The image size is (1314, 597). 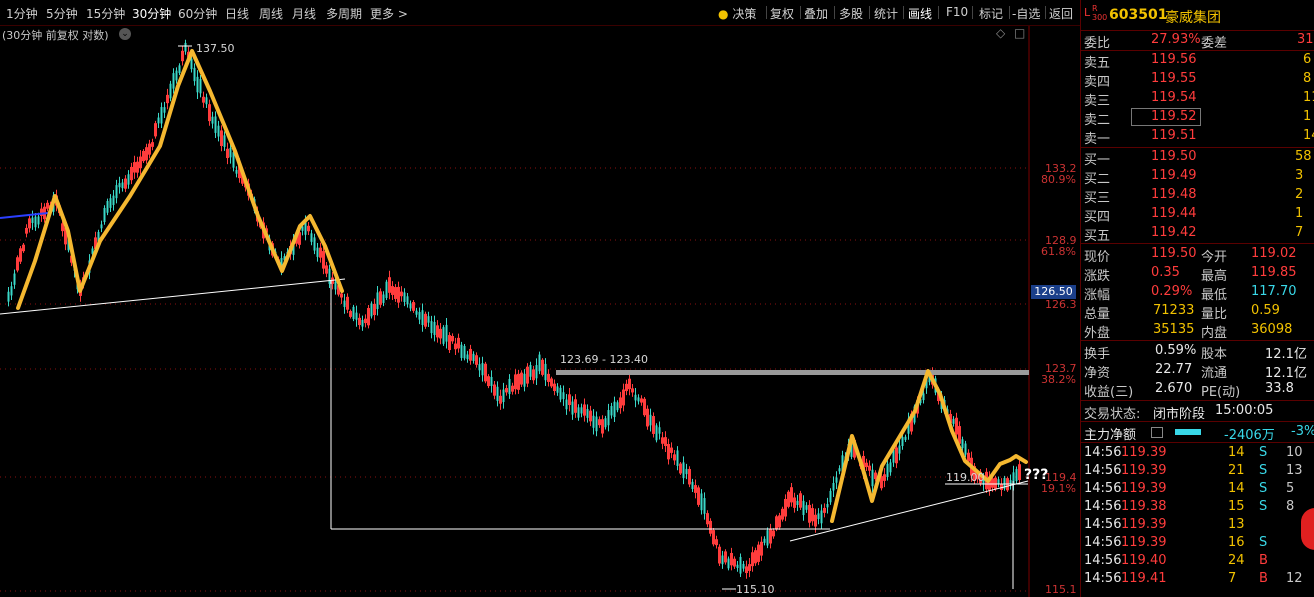 What do you see at coordinates (1197, 412) in the screenshot?
I see `trade-status-row: 交易状态: 闭市阶段 15:00:05` at bounding box center [1197, 412].